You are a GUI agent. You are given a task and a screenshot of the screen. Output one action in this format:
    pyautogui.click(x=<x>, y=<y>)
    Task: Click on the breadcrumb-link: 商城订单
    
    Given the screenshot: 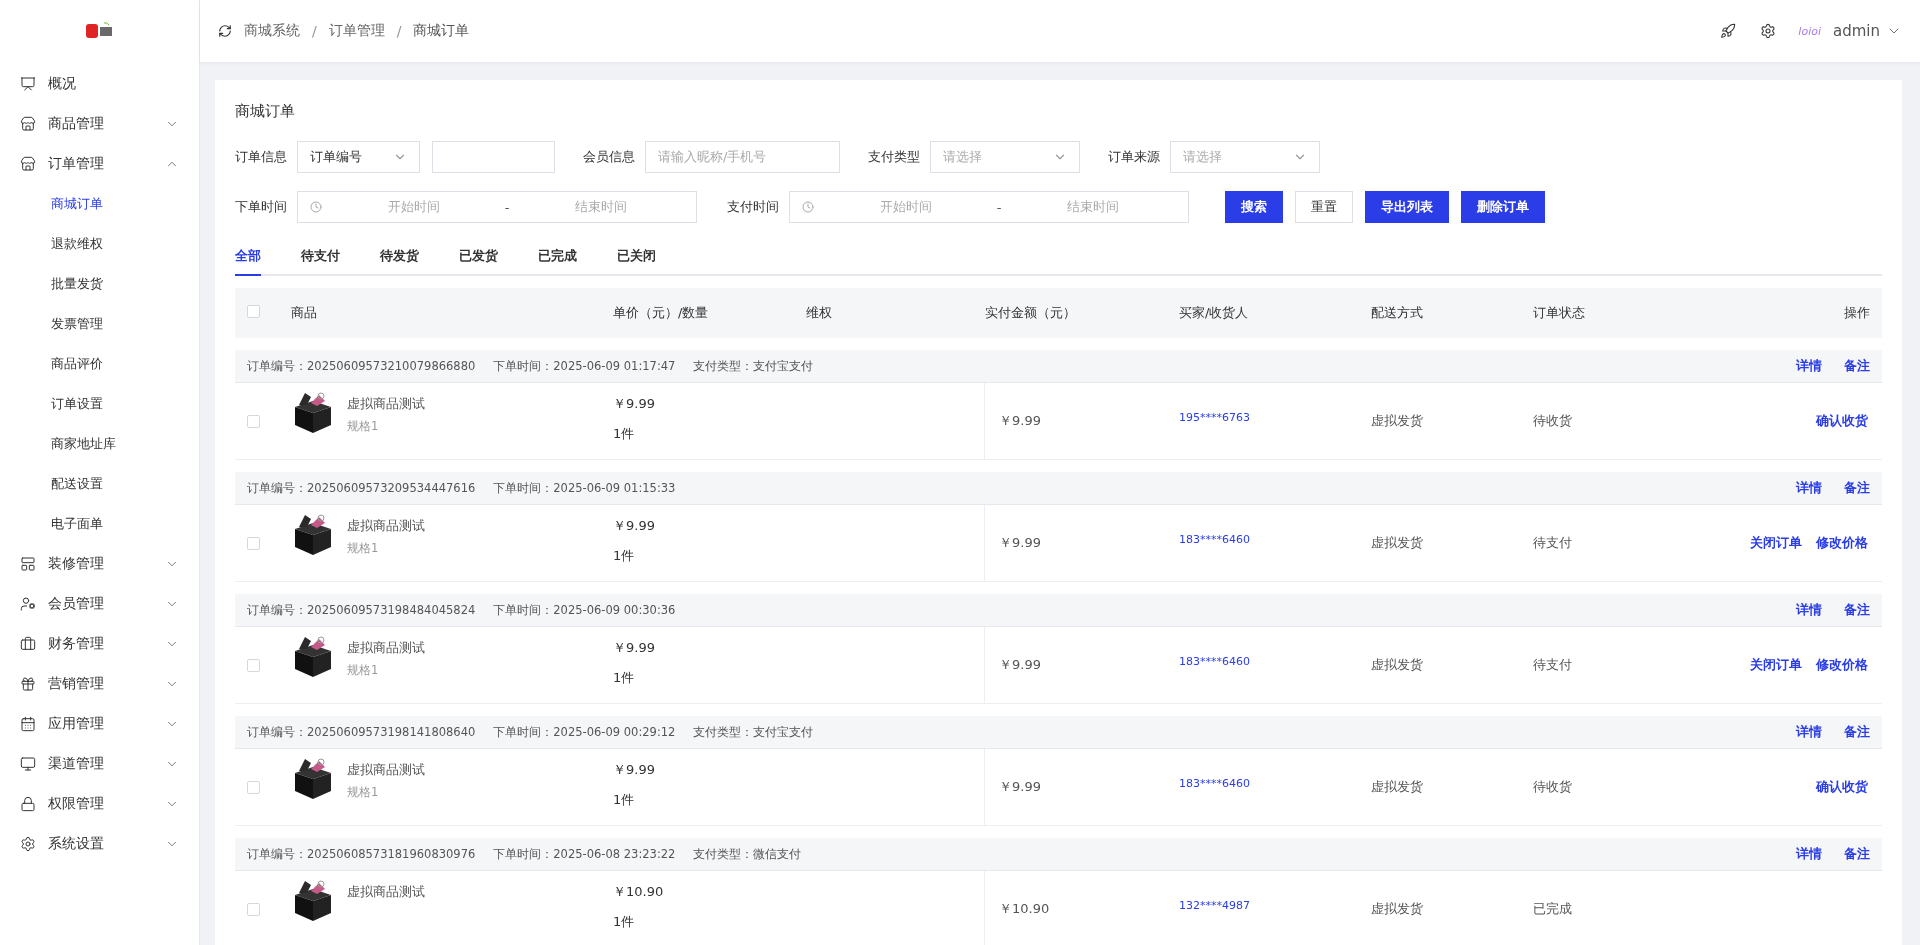 What is the action you would take?
    pyautogui.click(x=441, y=31)
    